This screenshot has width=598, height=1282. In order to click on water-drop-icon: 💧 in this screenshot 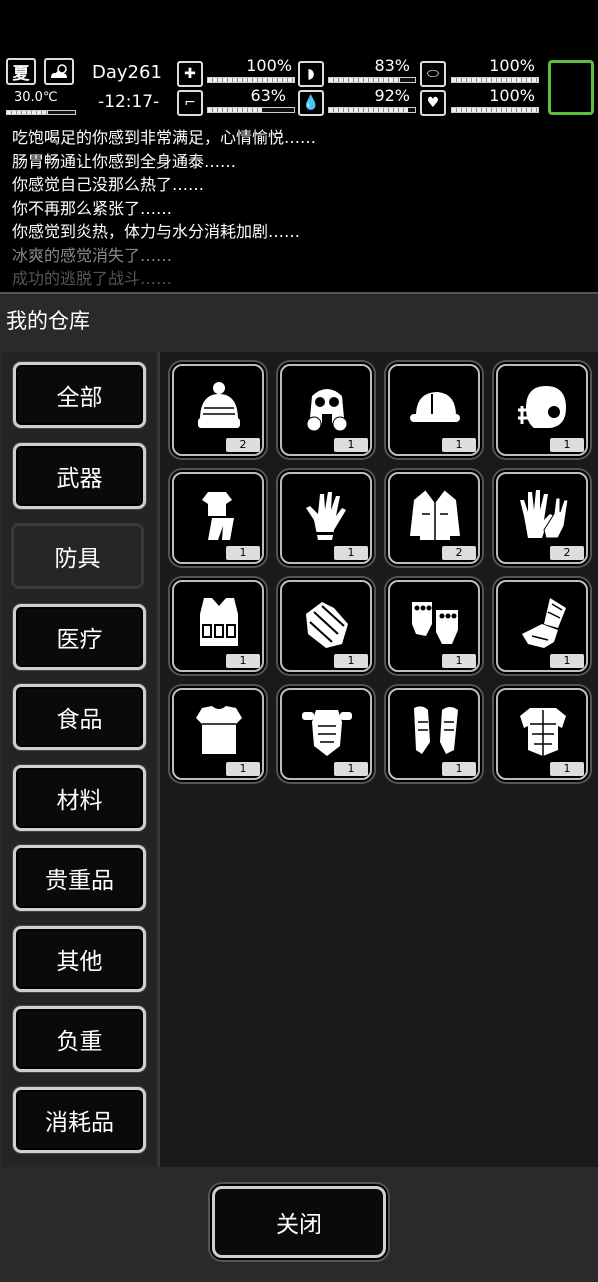, I will do `click(311, 103)`.